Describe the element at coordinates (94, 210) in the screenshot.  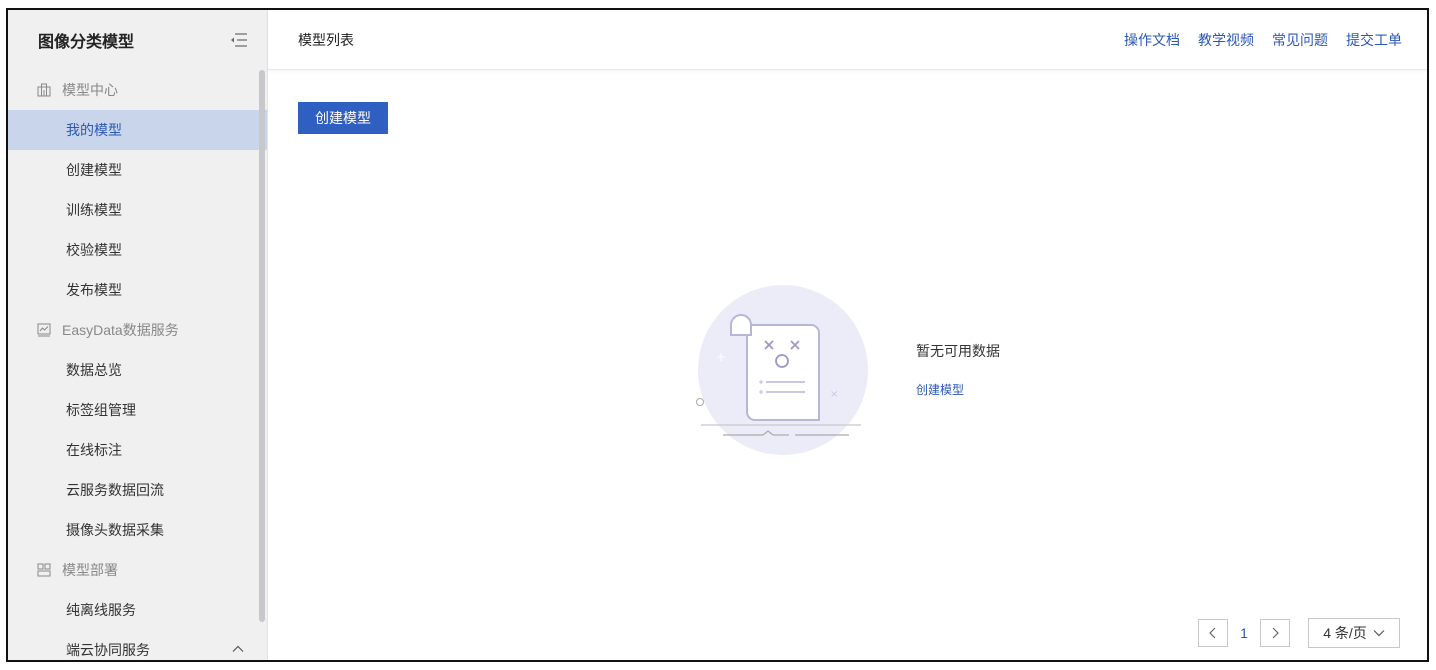
I see `sidebar-item-label: 训练模型` at that location.